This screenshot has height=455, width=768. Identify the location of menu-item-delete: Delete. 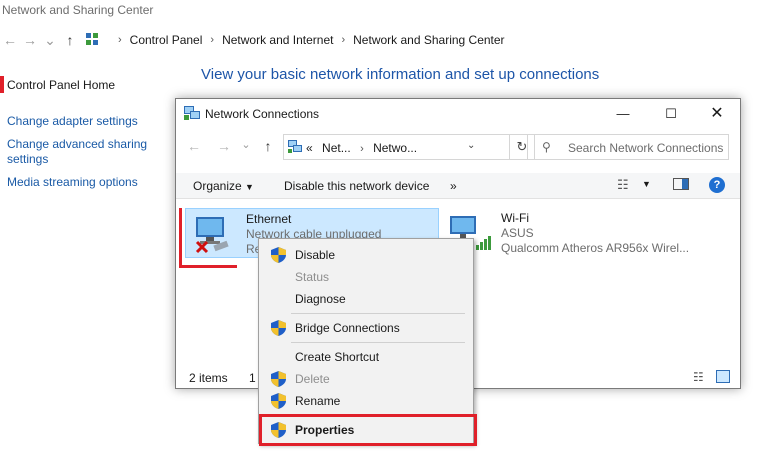
(366, 379).